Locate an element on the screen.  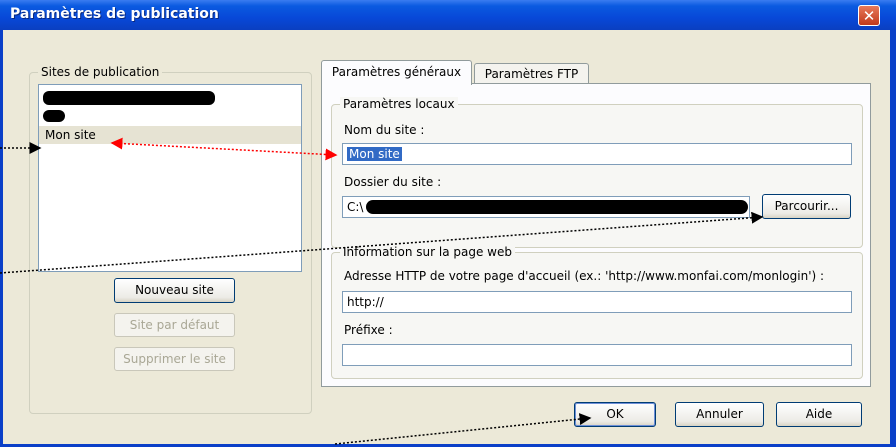
window-title: Paramètres de publication is located at coordinates (114, 14).